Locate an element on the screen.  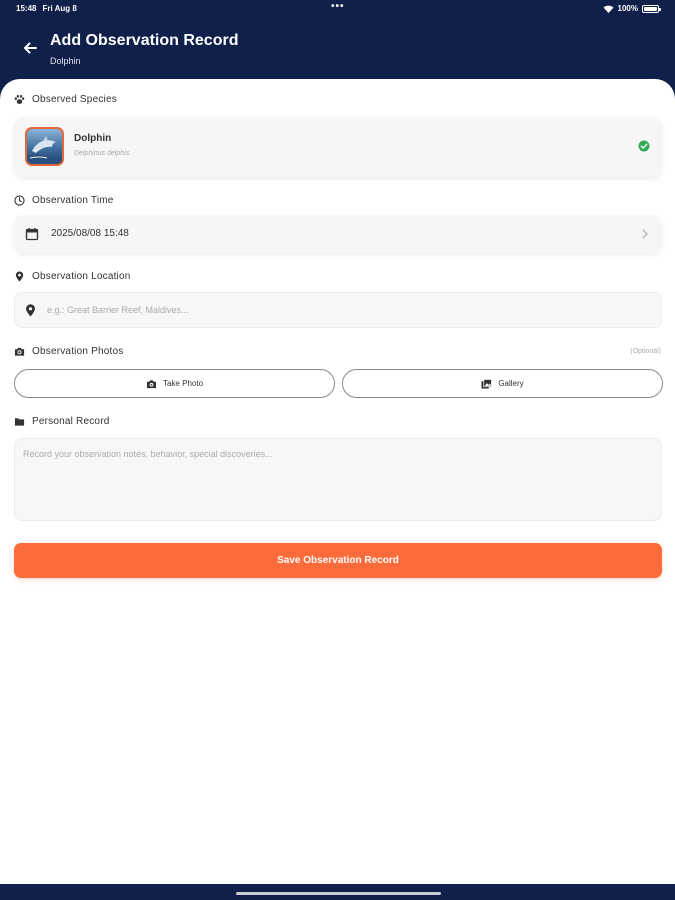
section-observation-location: Observation Location is located at coordinates (72, 276).